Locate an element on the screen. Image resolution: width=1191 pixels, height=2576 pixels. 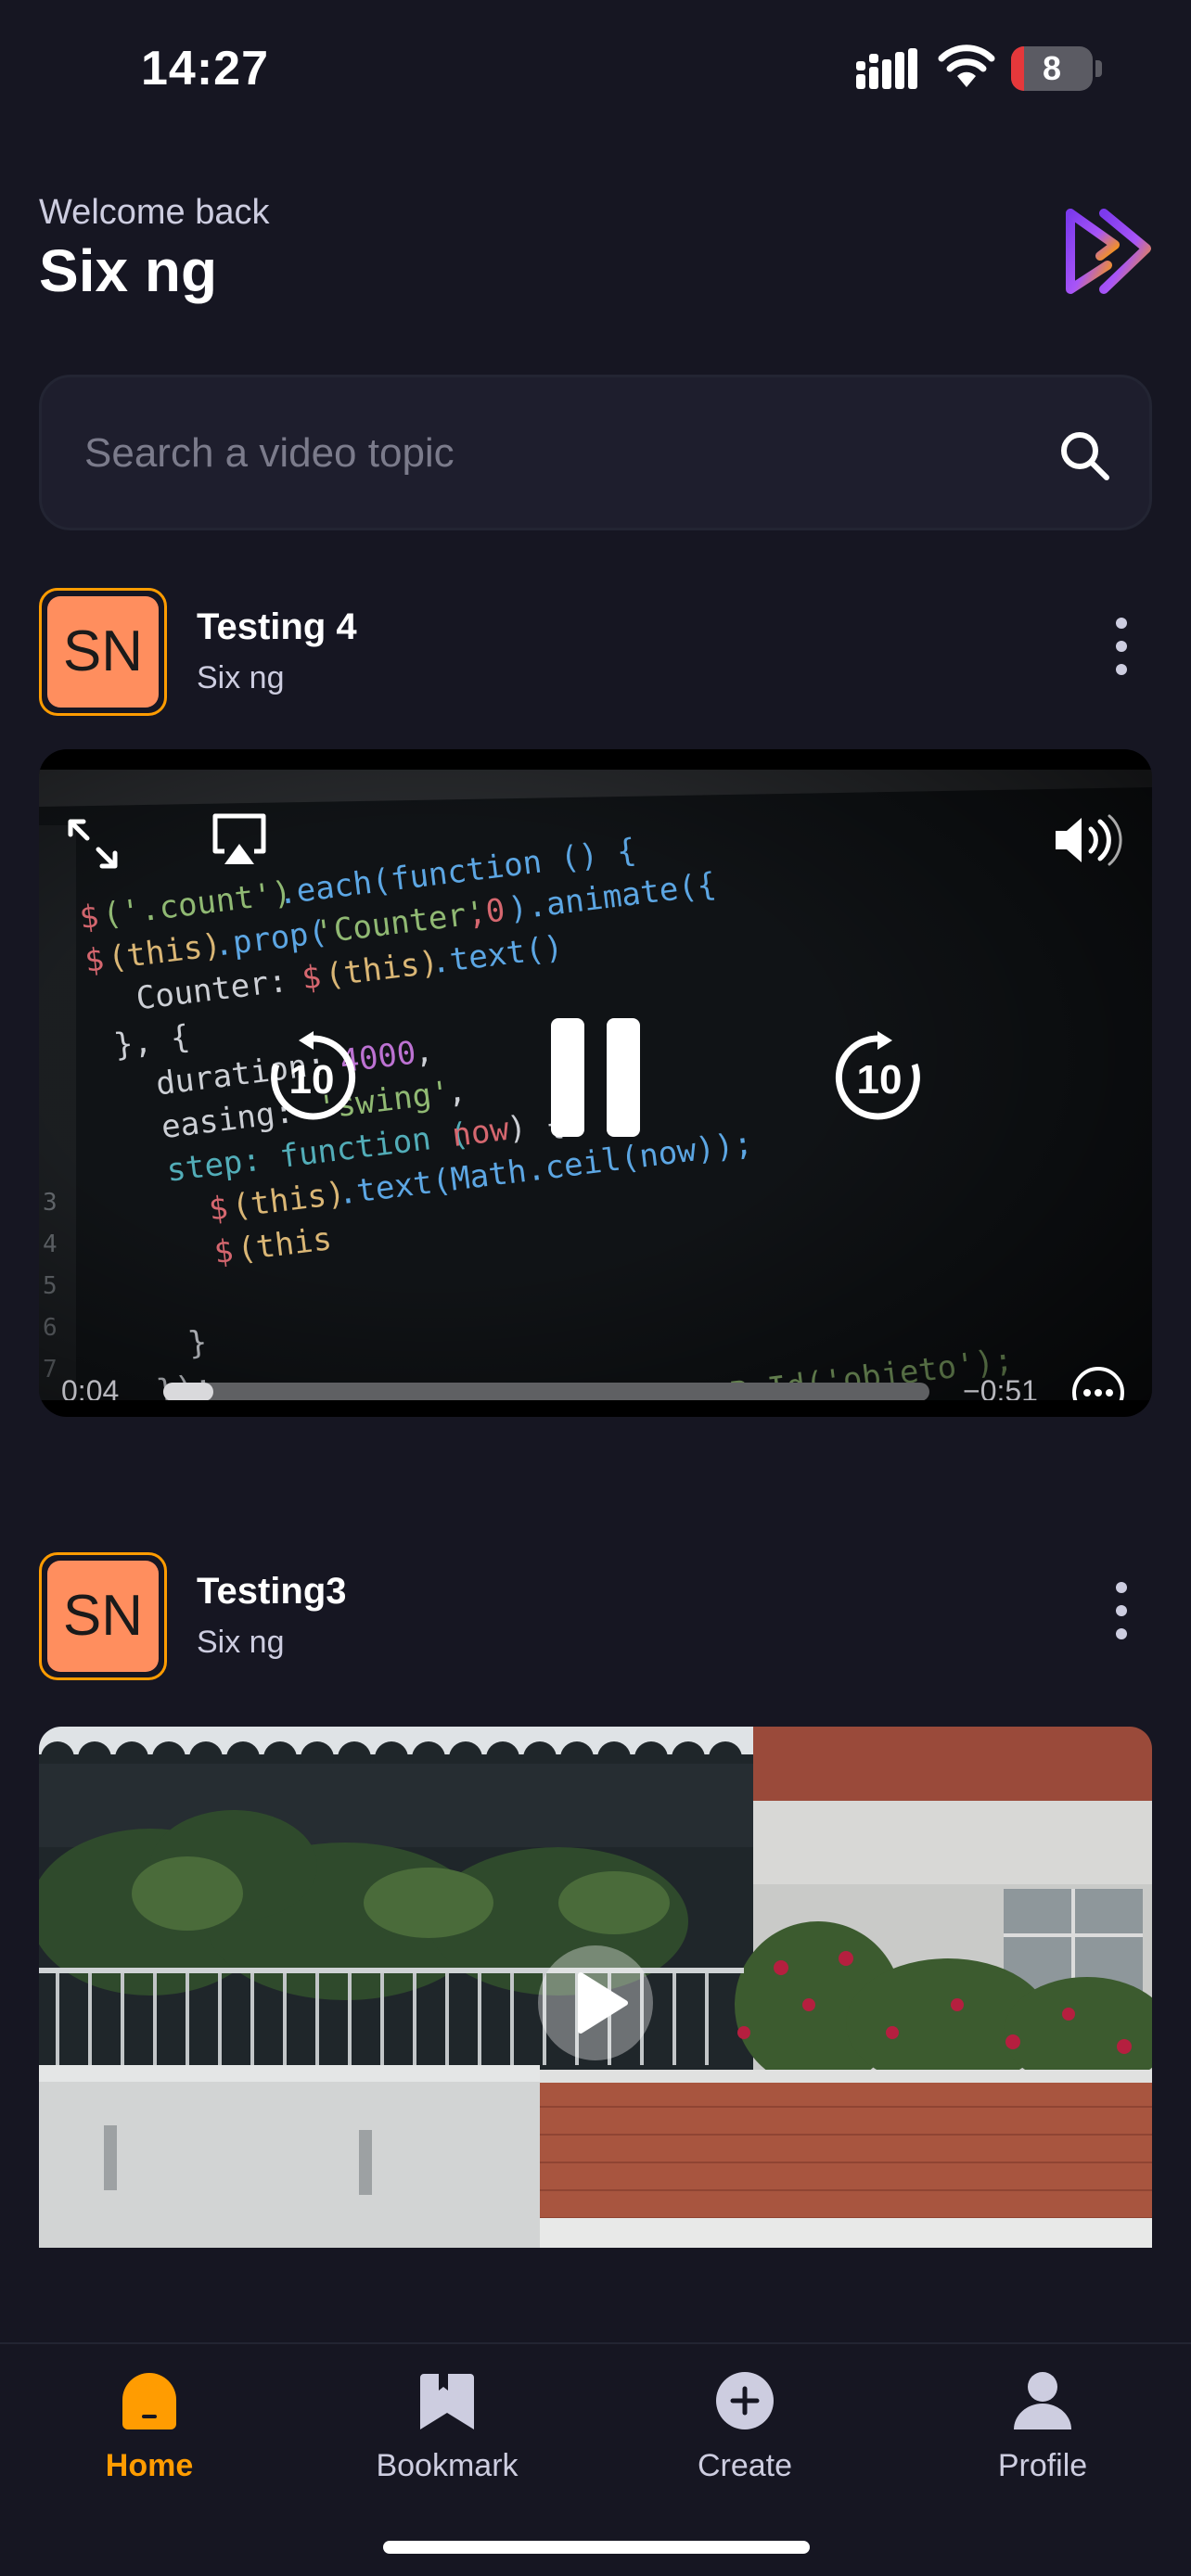
tab-home-label: Home is located at coordinates (149, 2465).